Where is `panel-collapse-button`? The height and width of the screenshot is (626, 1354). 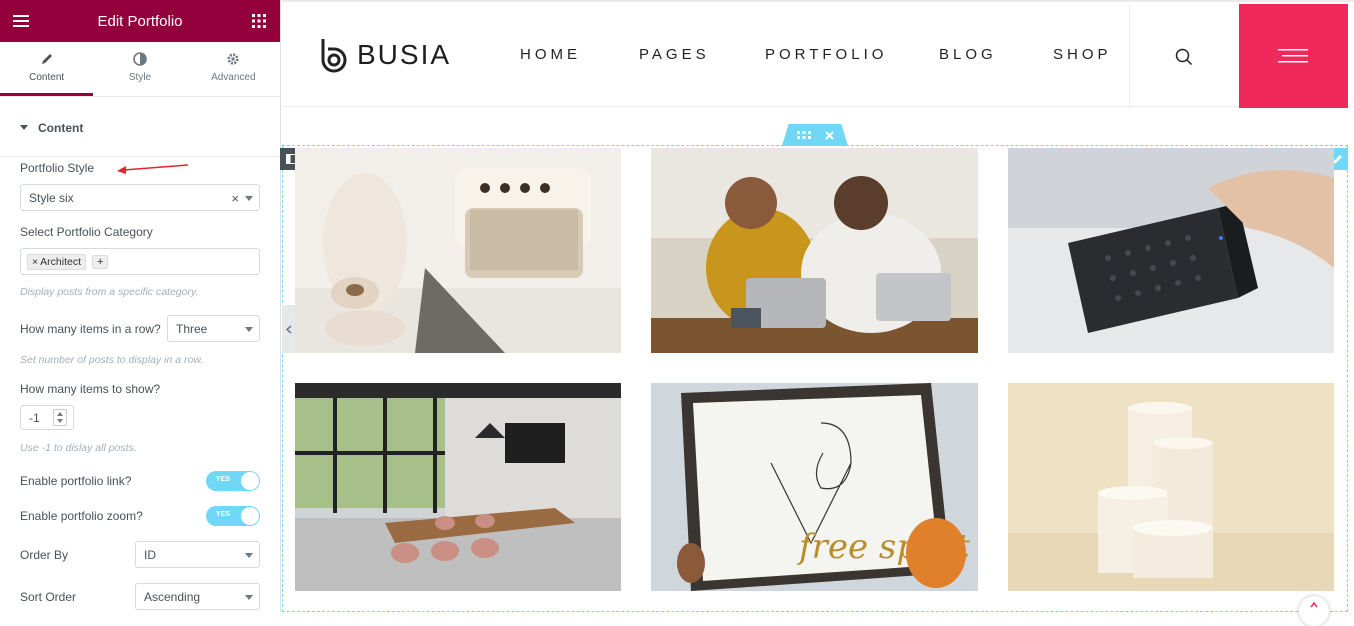
panel-collapse-button is located at coordinates (289, 329).